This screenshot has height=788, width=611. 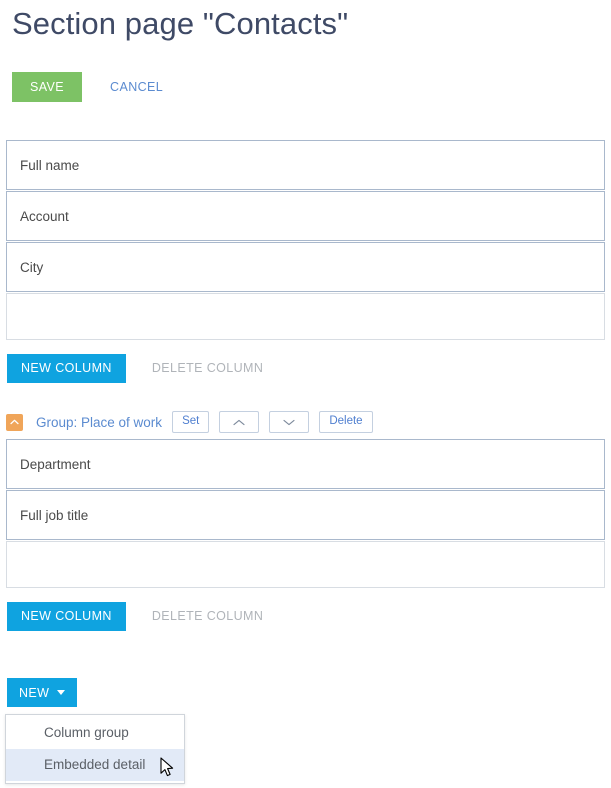 I want to click on group-delete-button: Delete, so click(x=346, y=422).